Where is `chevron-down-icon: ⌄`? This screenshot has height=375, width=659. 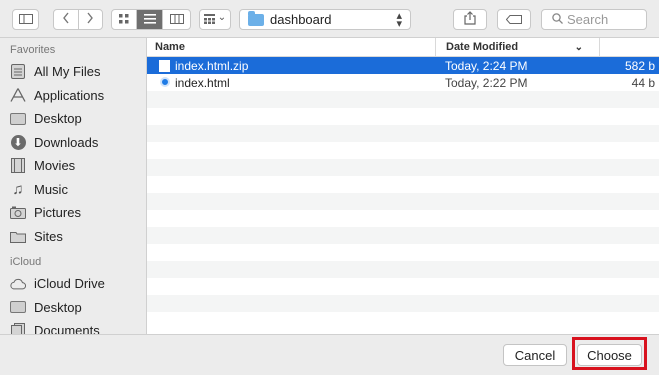 chevron-down-icon: ⌄ is located at coordinates (222, 17).